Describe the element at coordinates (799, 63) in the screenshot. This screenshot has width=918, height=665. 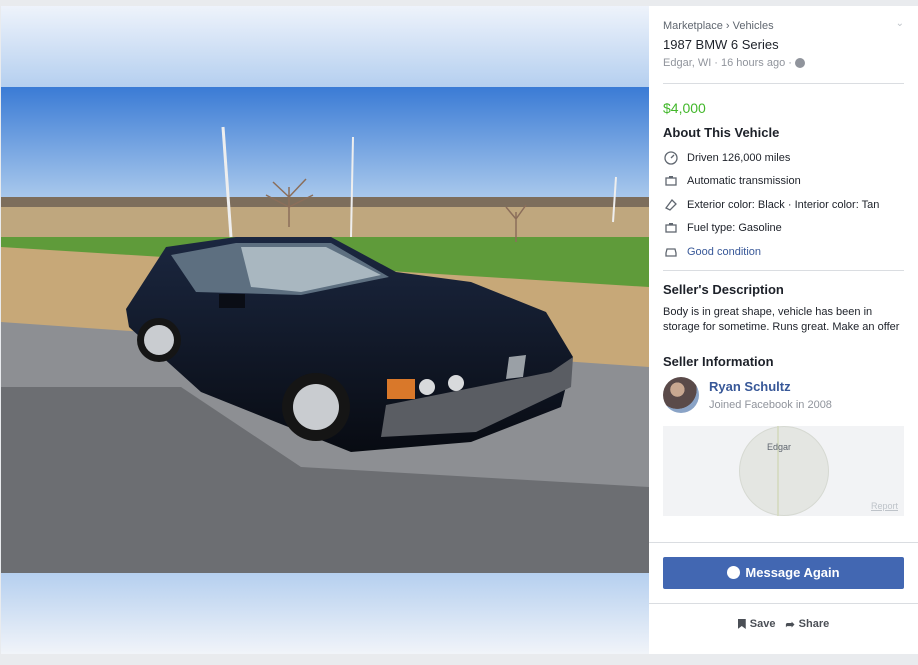
I see `globe-icon` at that location.